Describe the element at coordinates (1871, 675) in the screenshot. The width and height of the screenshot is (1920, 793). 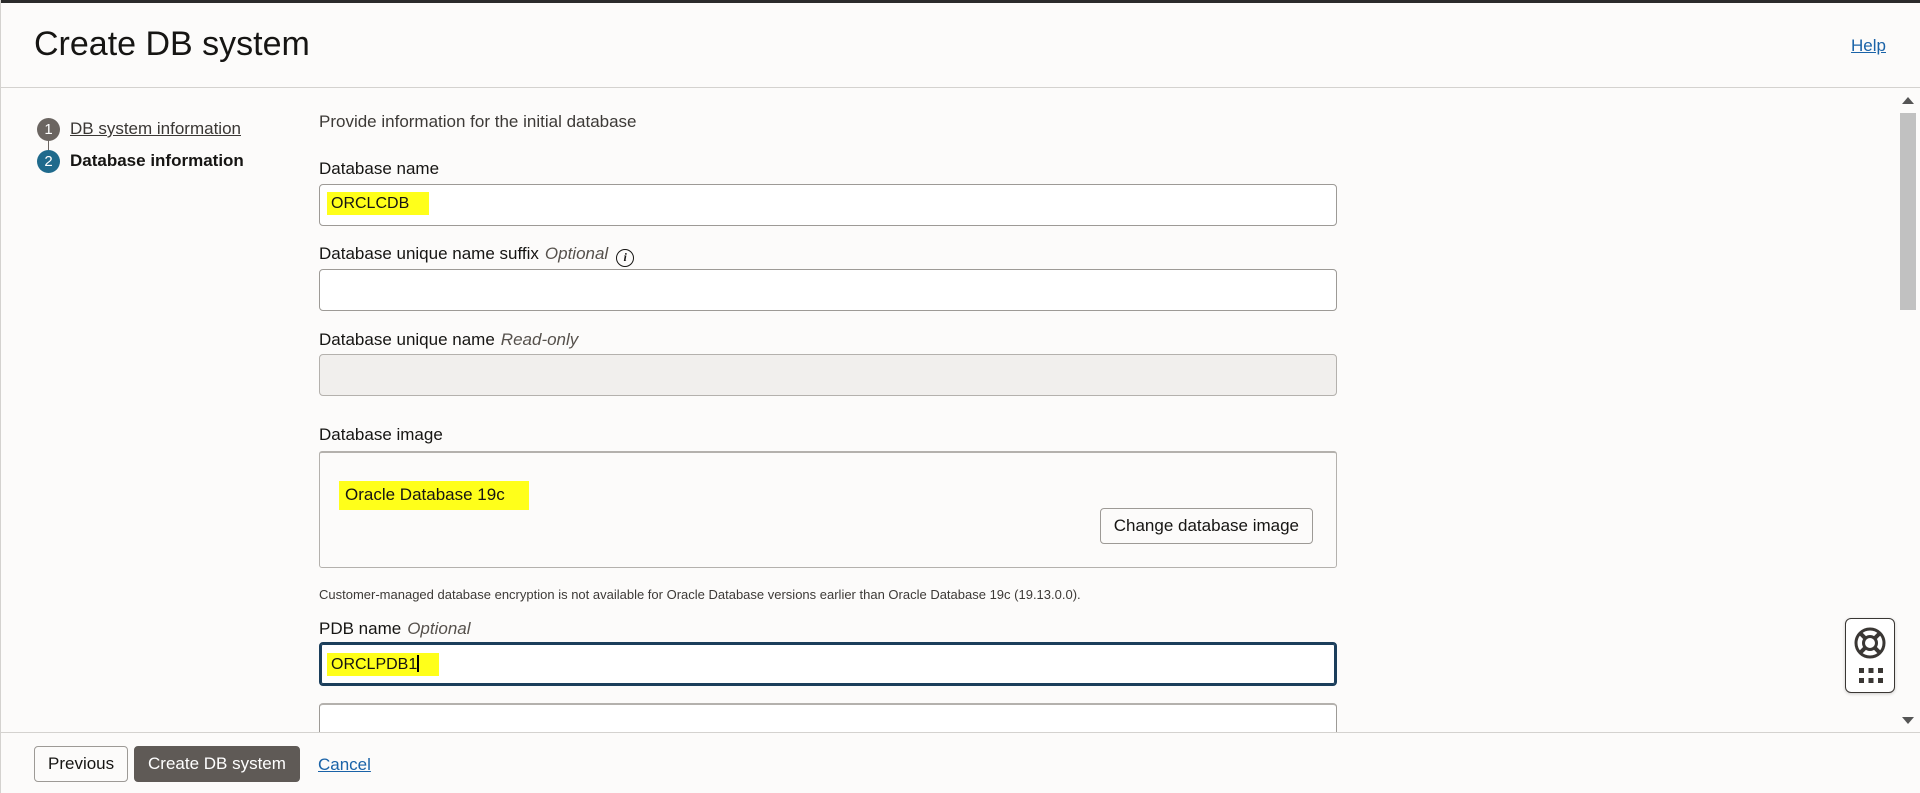
I see `apps-grid-icon` at that location.